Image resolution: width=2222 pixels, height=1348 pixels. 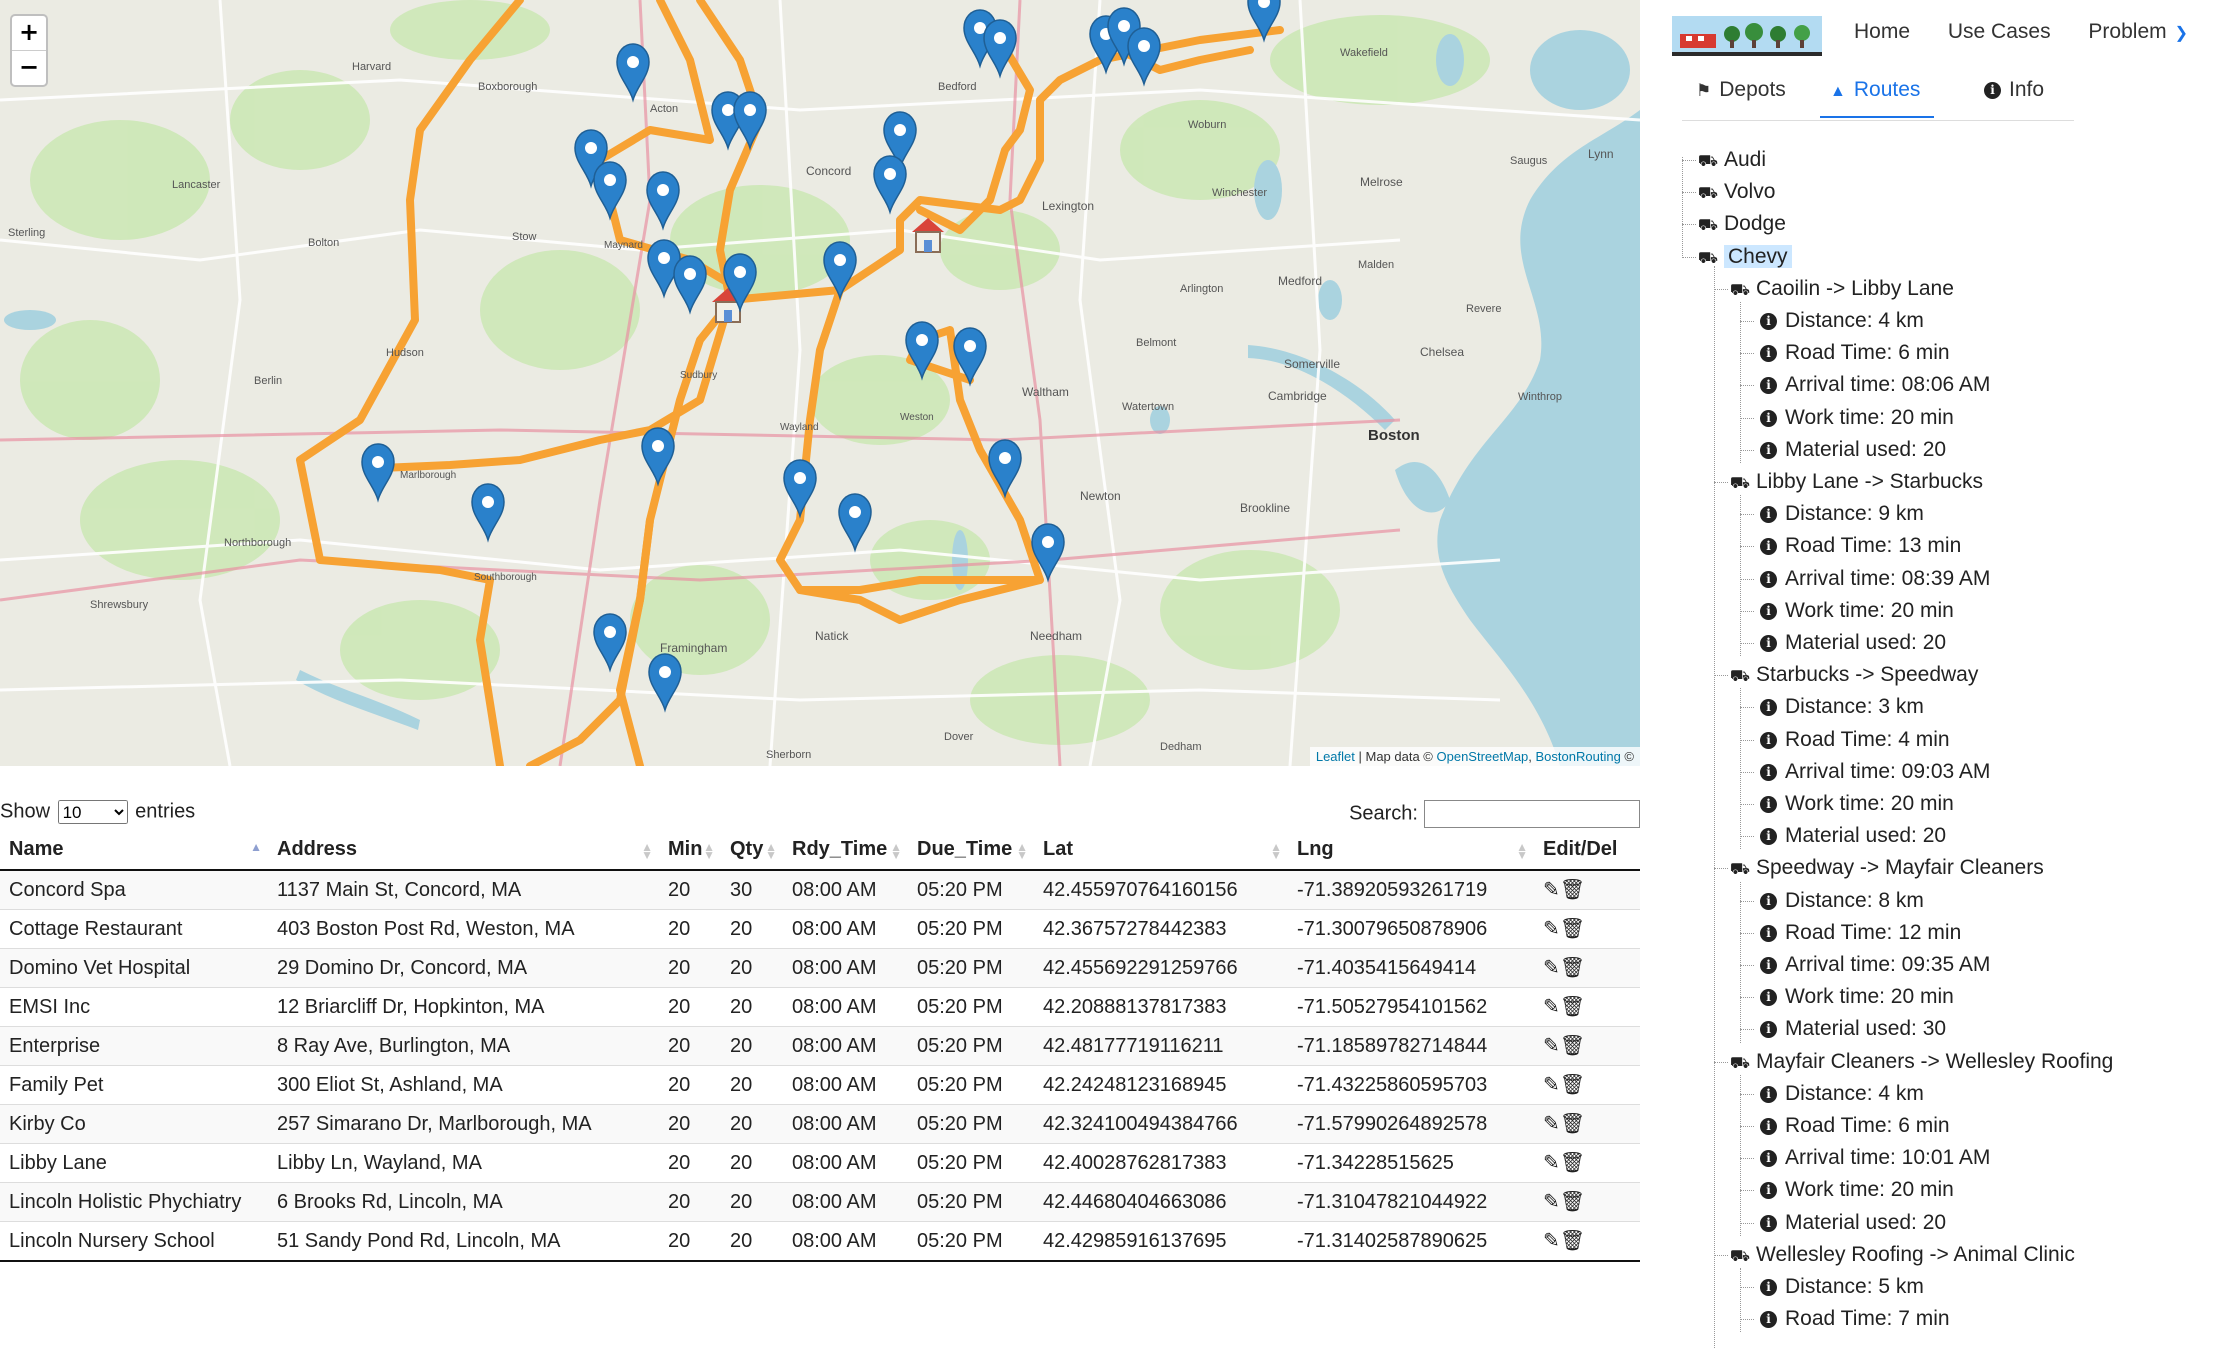 What do you see at coordinates (463, 850) in the screenshot?
I see `column-header: Address ▲ ▼` at bounding box center [463, 850].